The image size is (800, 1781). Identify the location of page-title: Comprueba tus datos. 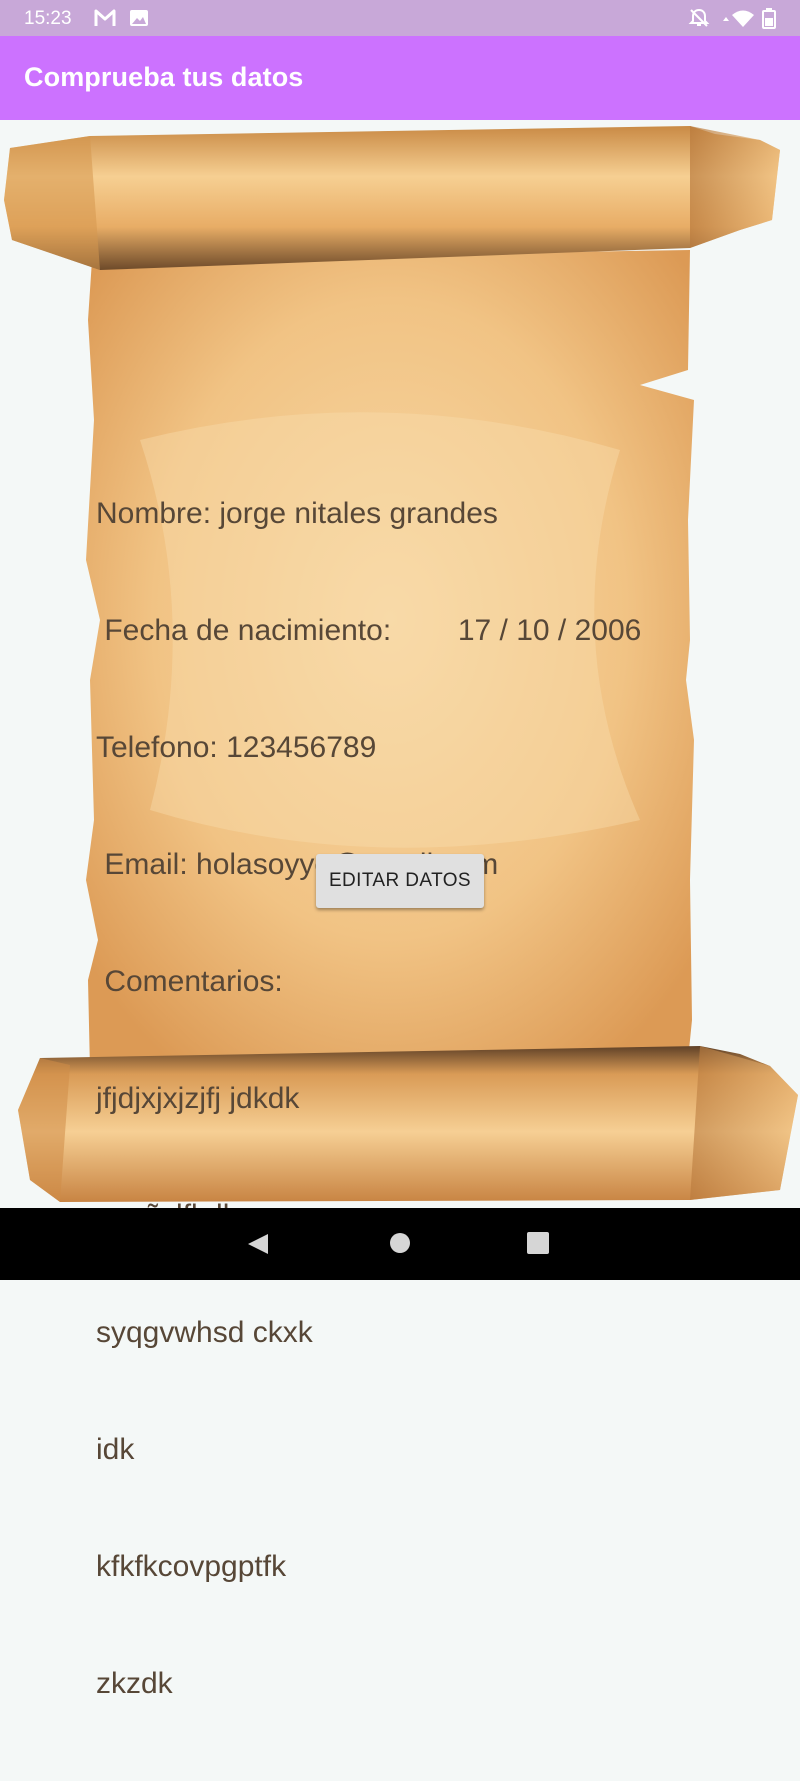
(164, 77).